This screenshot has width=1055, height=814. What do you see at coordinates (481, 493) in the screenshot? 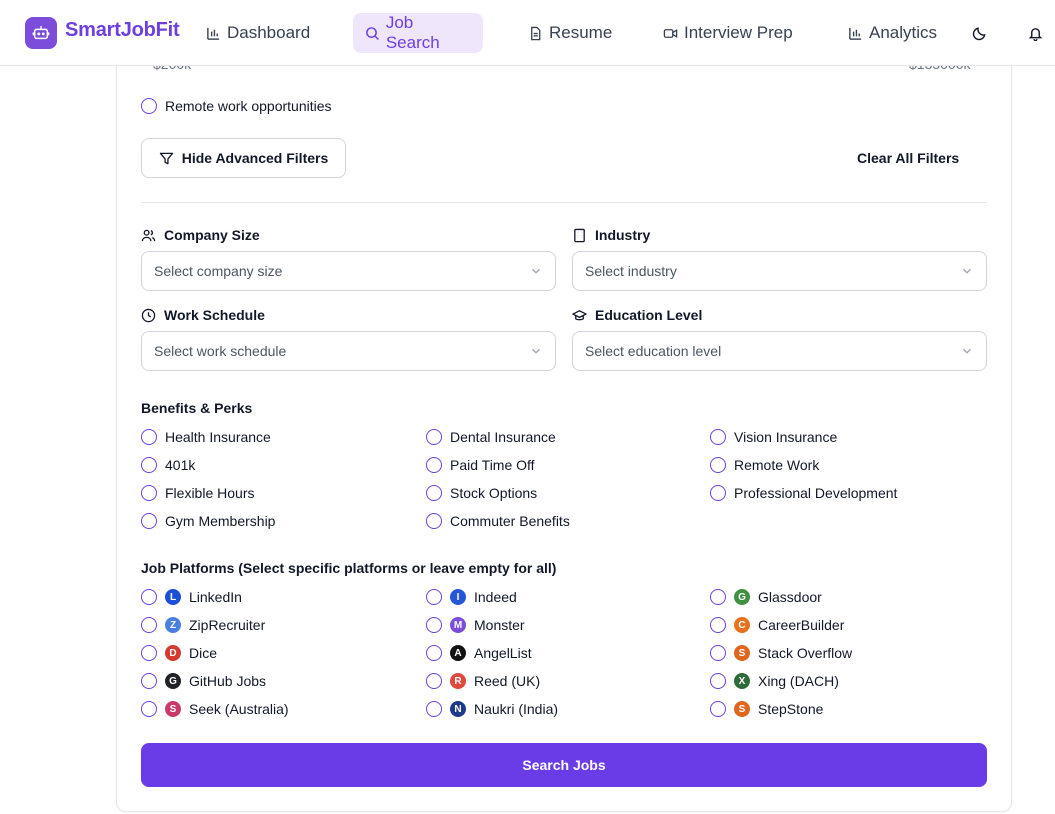
I see `benefit-option: Stock Options` at bounding box center [481, 493].